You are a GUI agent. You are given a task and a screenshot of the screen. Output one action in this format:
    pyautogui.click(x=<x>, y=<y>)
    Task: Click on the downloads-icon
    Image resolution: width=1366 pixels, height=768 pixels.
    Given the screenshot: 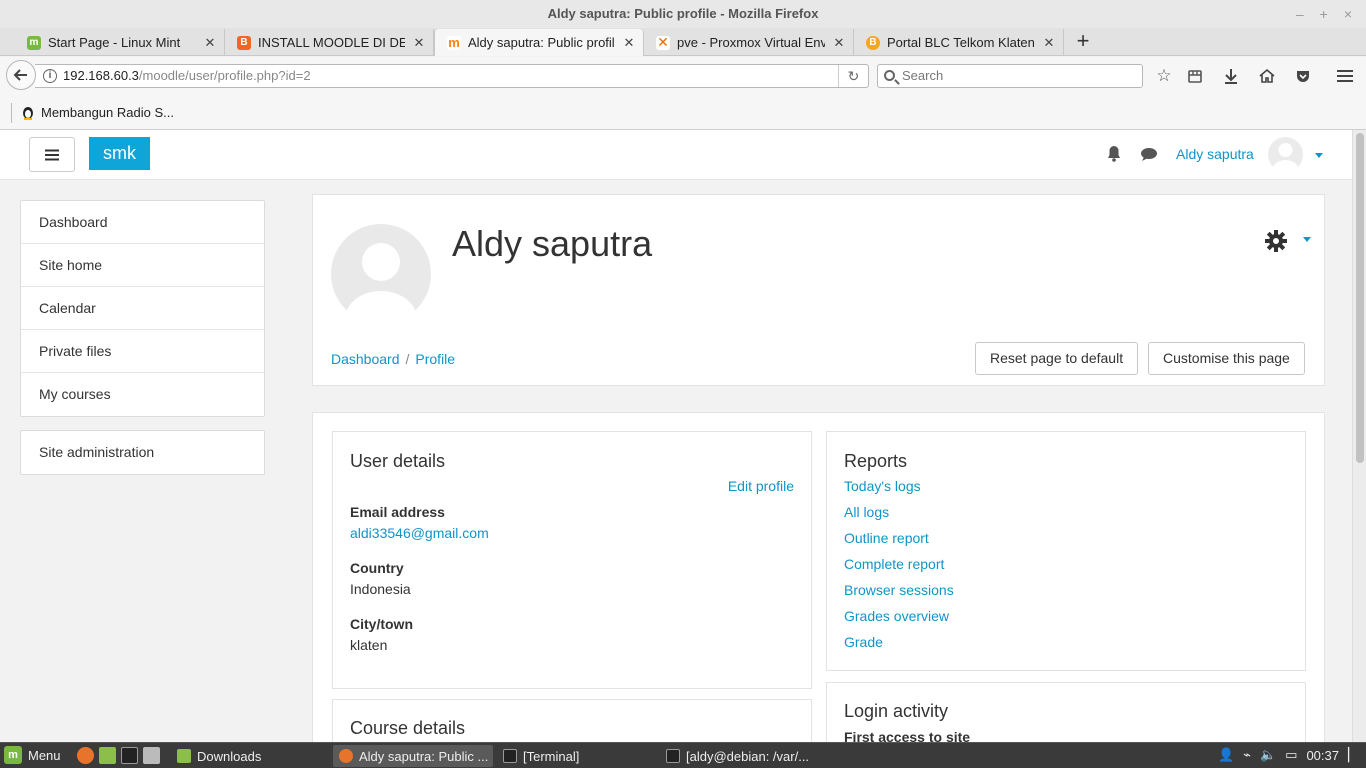 What is the action you would take?
    pyautogui.click(x=1231, y=76)
    